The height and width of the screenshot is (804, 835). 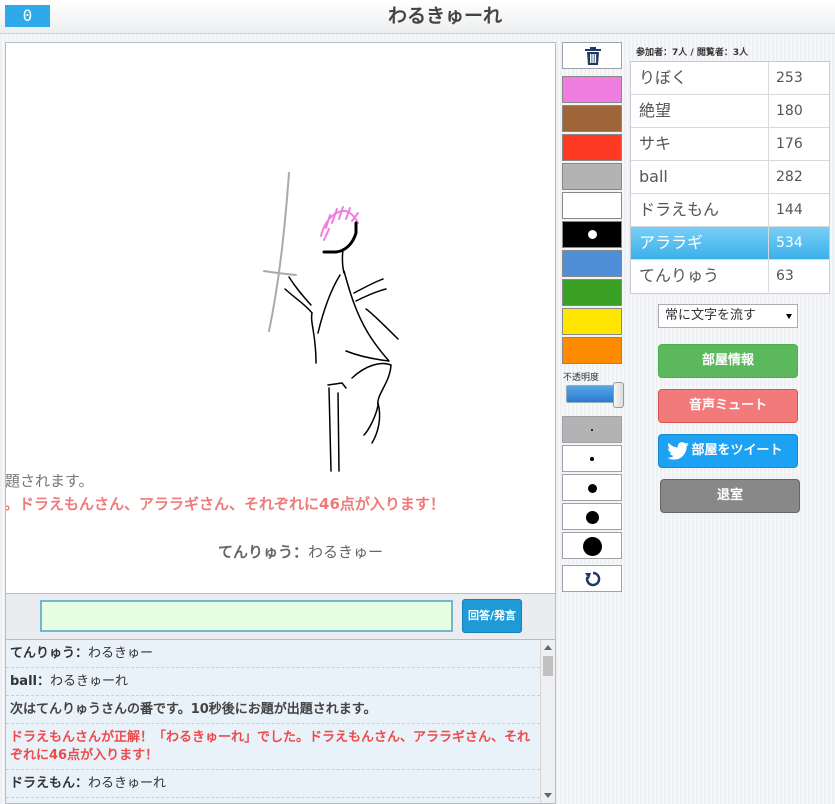 What do you see at coordinates (547, 721) in the screenshot?
I see `chat-scrollbar` at bounding box center [547, 721].